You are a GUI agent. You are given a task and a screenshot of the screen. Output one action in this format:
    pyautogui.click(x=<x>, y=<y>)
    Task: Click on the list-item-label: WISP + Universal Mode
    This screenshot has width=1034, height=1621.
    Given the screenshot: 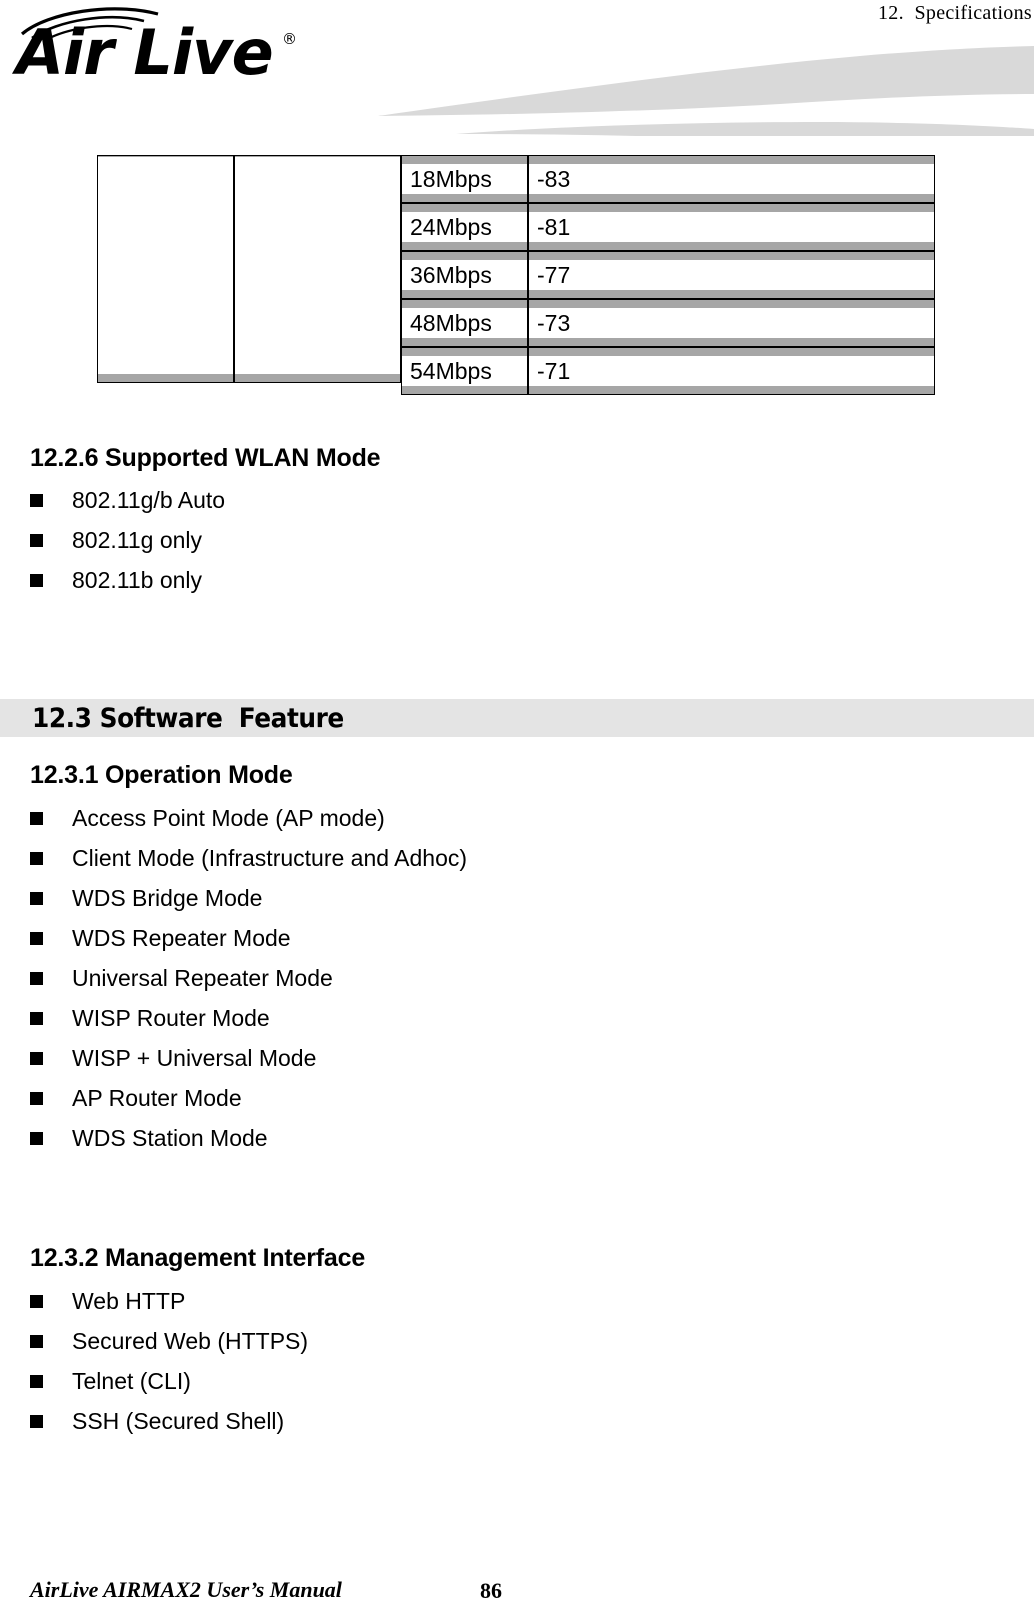 What is the action you would take?
    pyautogui.click(x=194, y=1058)
    